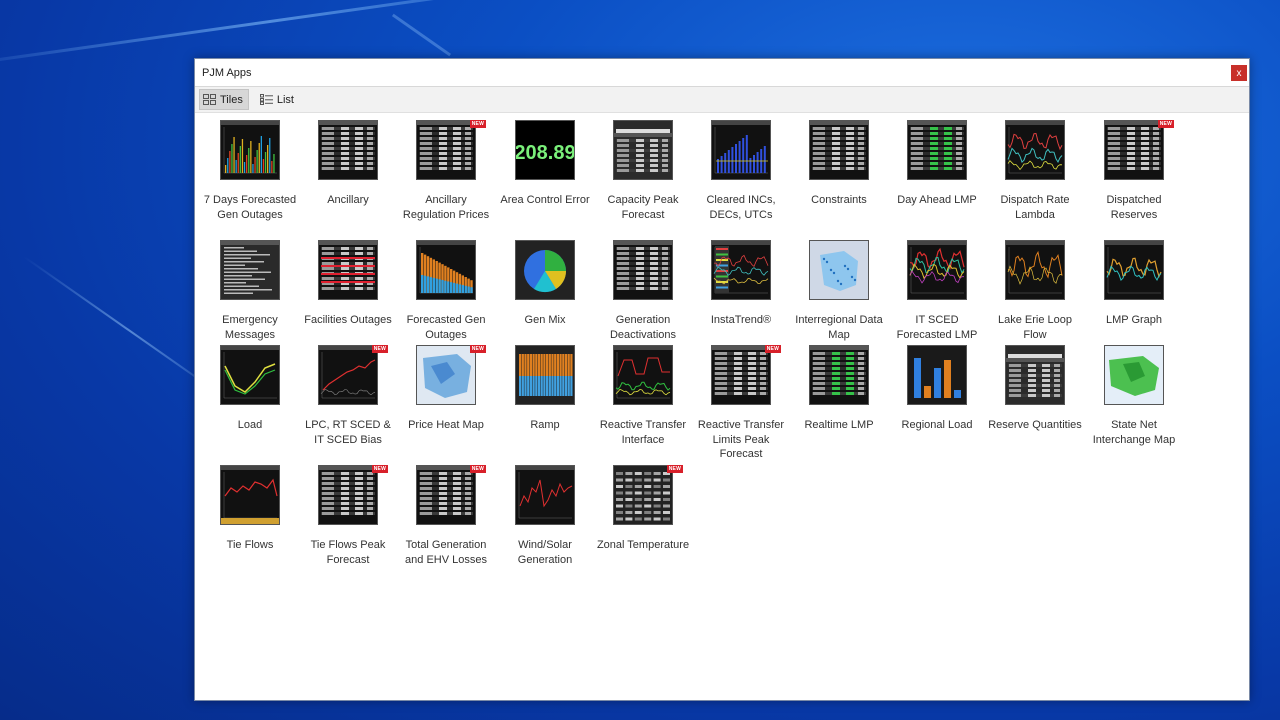 The image size is (1280, 720). Describe the element at coordinates (227, 72) in the screenshot. I see `window-title: PJM Apps` at that location.